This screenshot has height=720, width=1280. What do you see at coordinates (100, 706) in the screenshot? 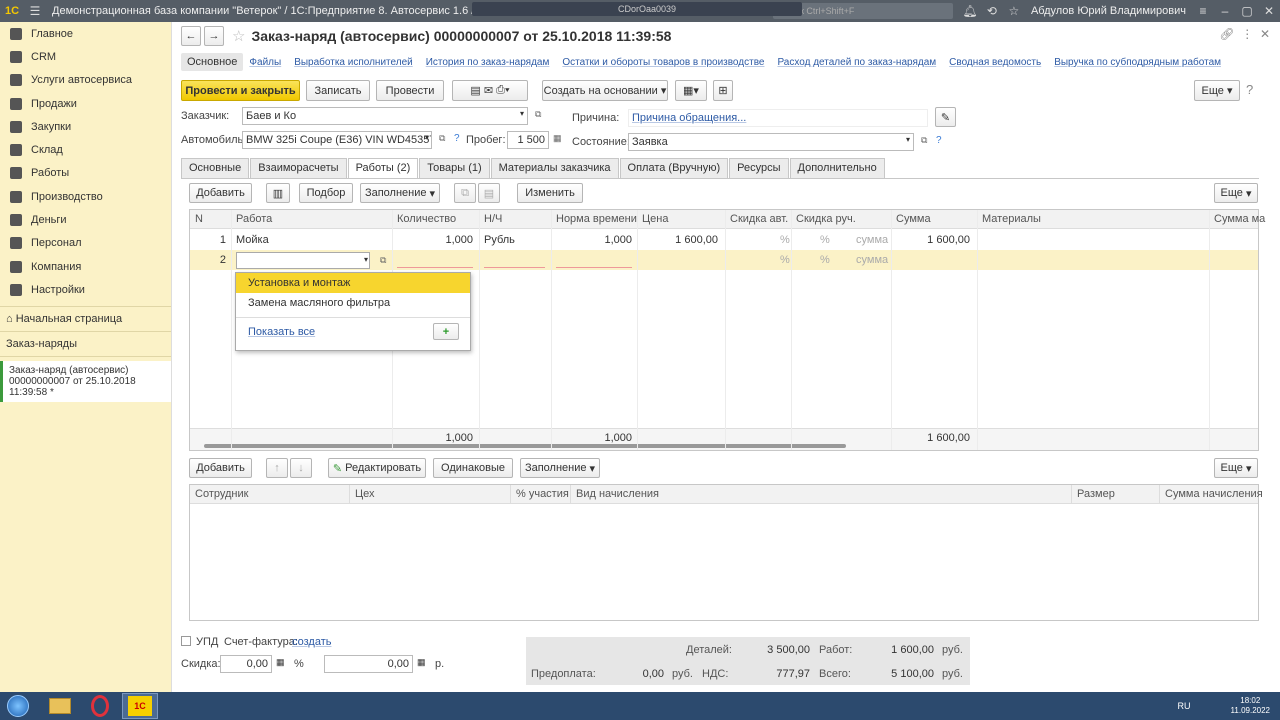
I see `opera-icon` at bounding box center [100, 706].